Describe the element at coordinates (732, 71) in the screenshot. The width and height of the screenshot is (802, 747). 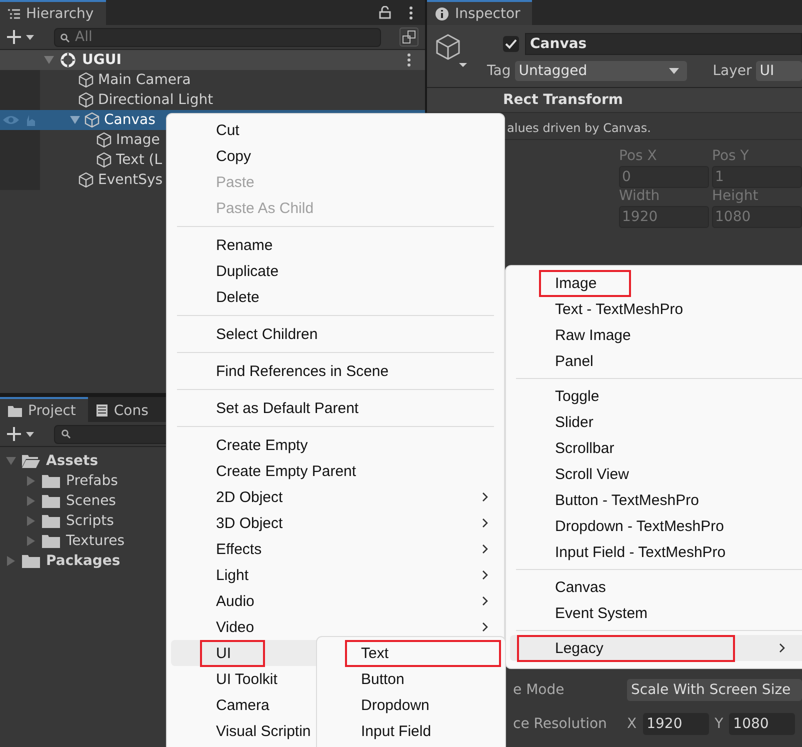
I see `layer-label: Layer` at that location.